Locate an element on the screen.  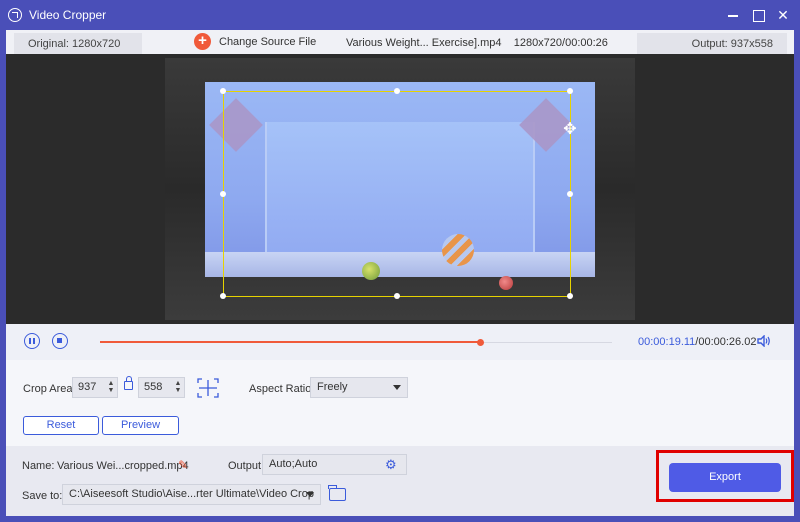
progress-fill is located at coordinates (290, 342).